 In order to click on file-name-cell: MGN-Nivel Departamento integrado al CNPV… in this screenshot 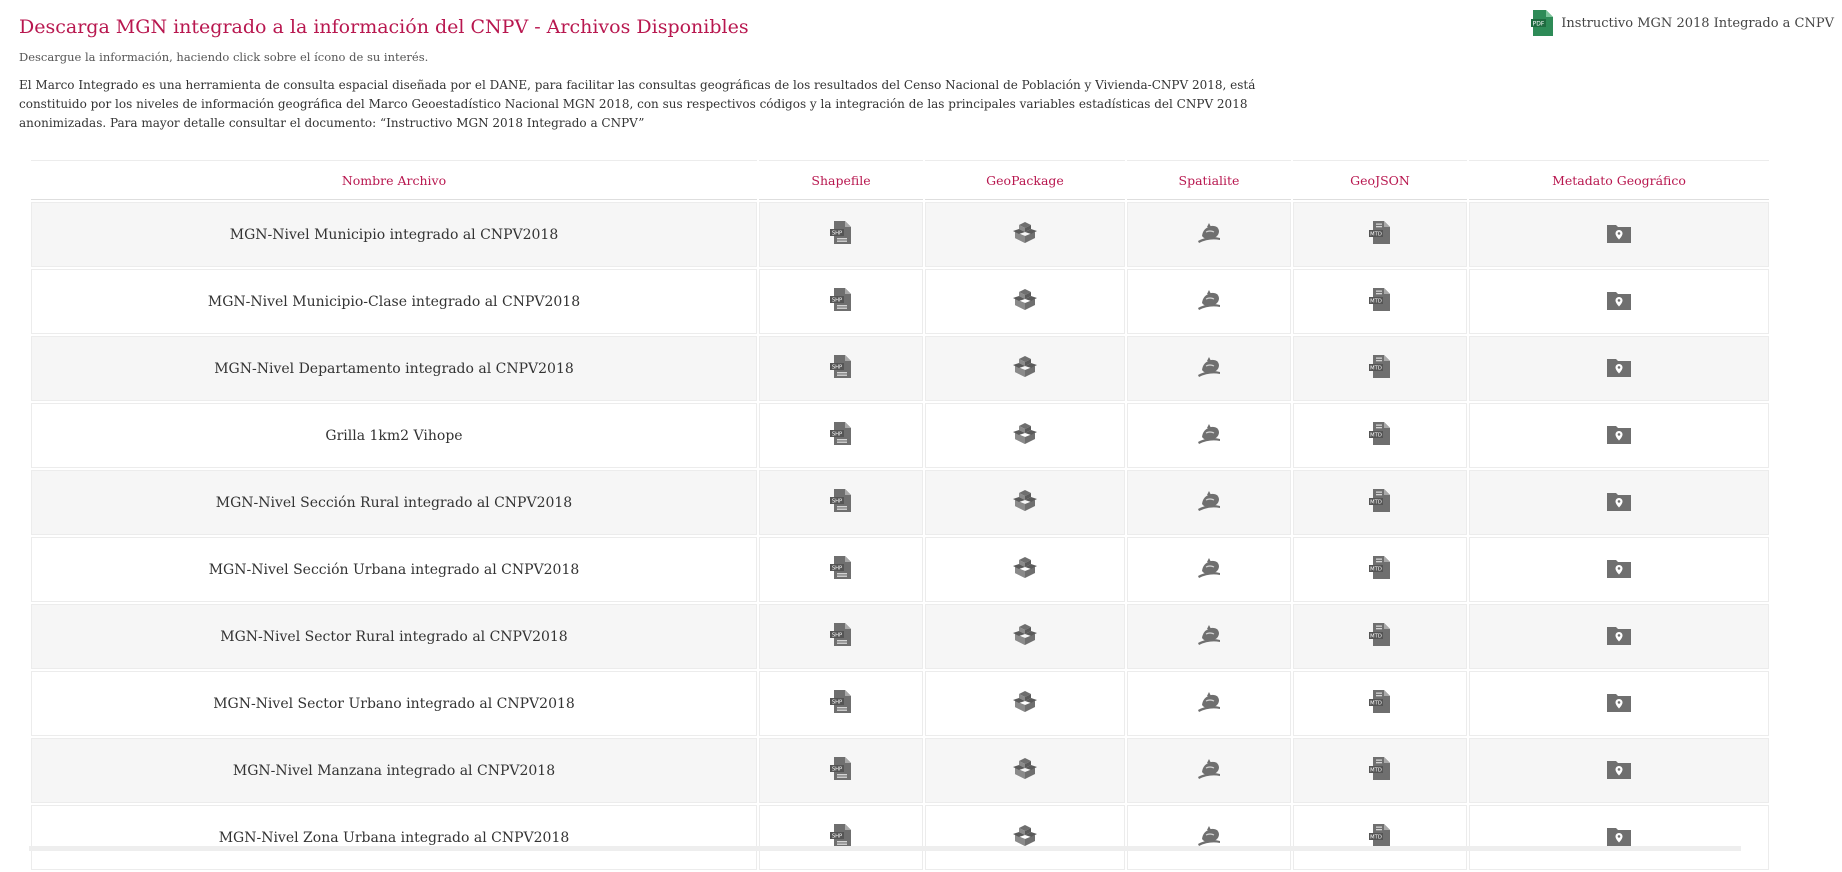, I will do `click(394, 368)`.